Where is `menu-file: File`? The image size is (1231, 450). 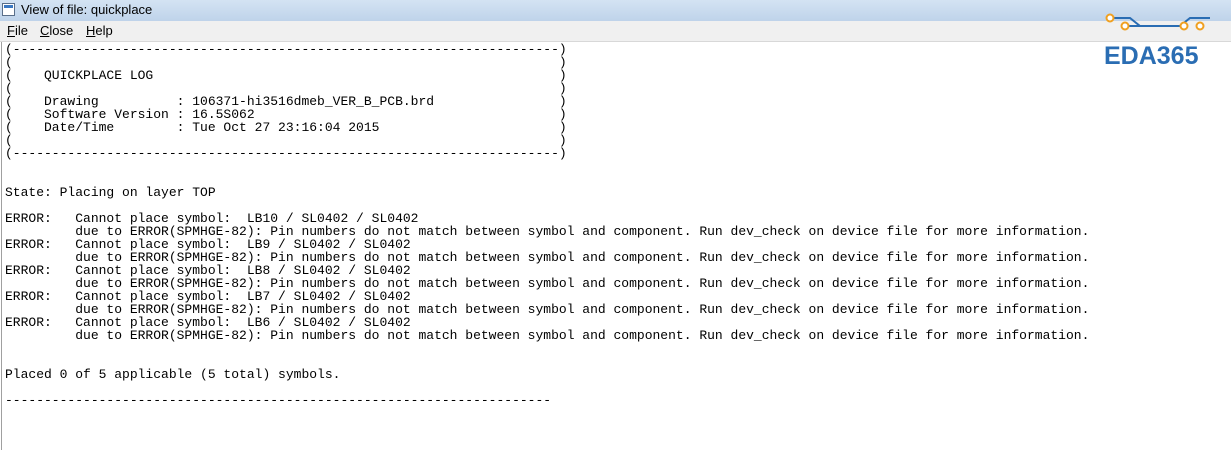 menu-file: File is located at coordinates (17, 30).